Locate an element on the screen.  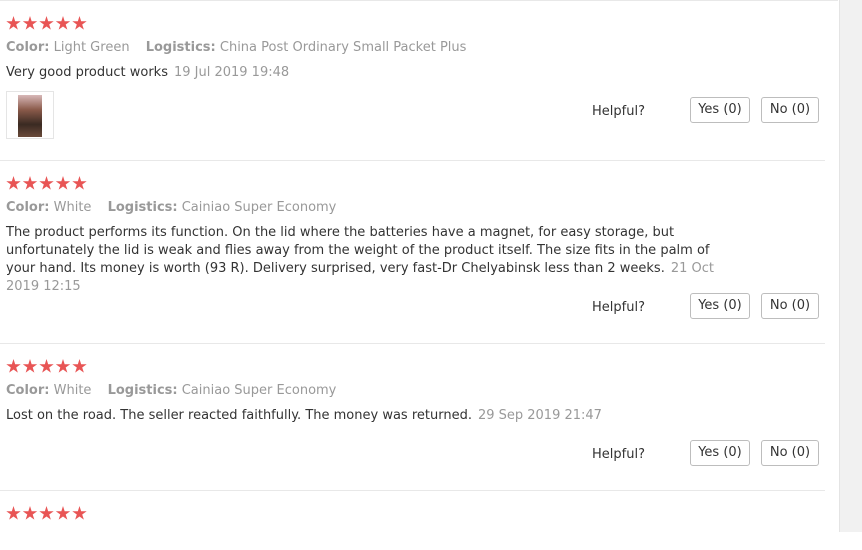
review-date: 29 Sep 2019 21:47 is located at coordinates (539, 415).